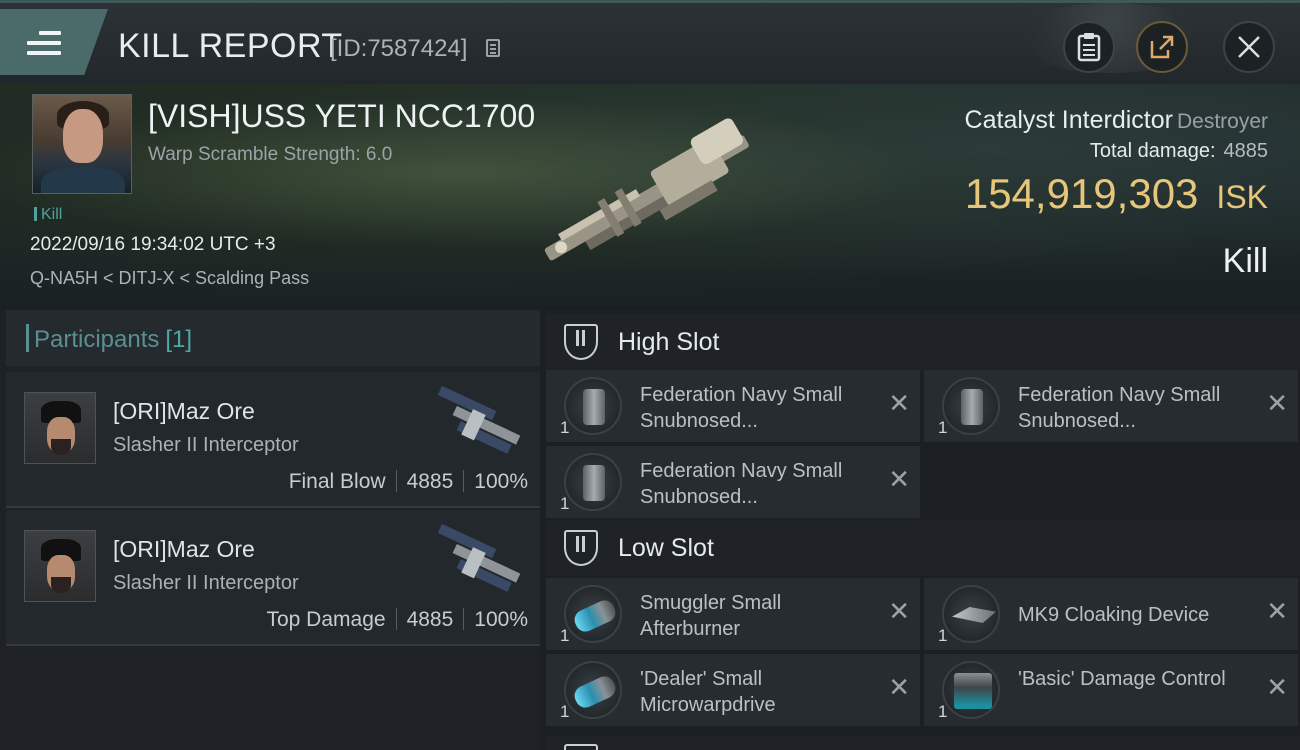  I want to click on top-bar: KILL REPORT [ID:7587424], so click(650, 42).